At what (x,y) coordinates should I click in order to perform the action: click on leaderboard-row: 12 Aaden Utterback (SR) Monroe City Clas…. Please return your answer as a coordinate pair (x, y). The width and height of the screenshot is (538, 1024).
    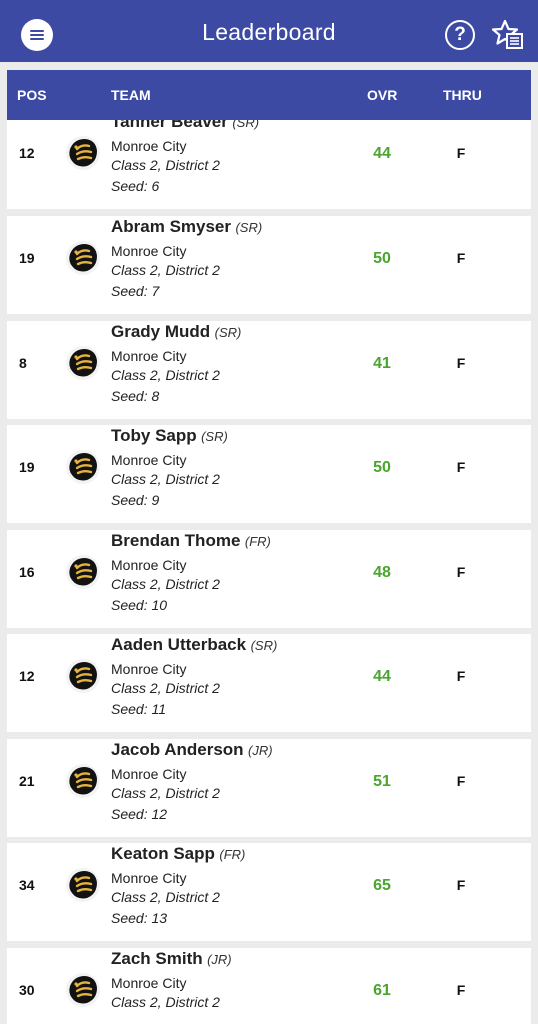
    Looking at the image, I should click on (269, 683).